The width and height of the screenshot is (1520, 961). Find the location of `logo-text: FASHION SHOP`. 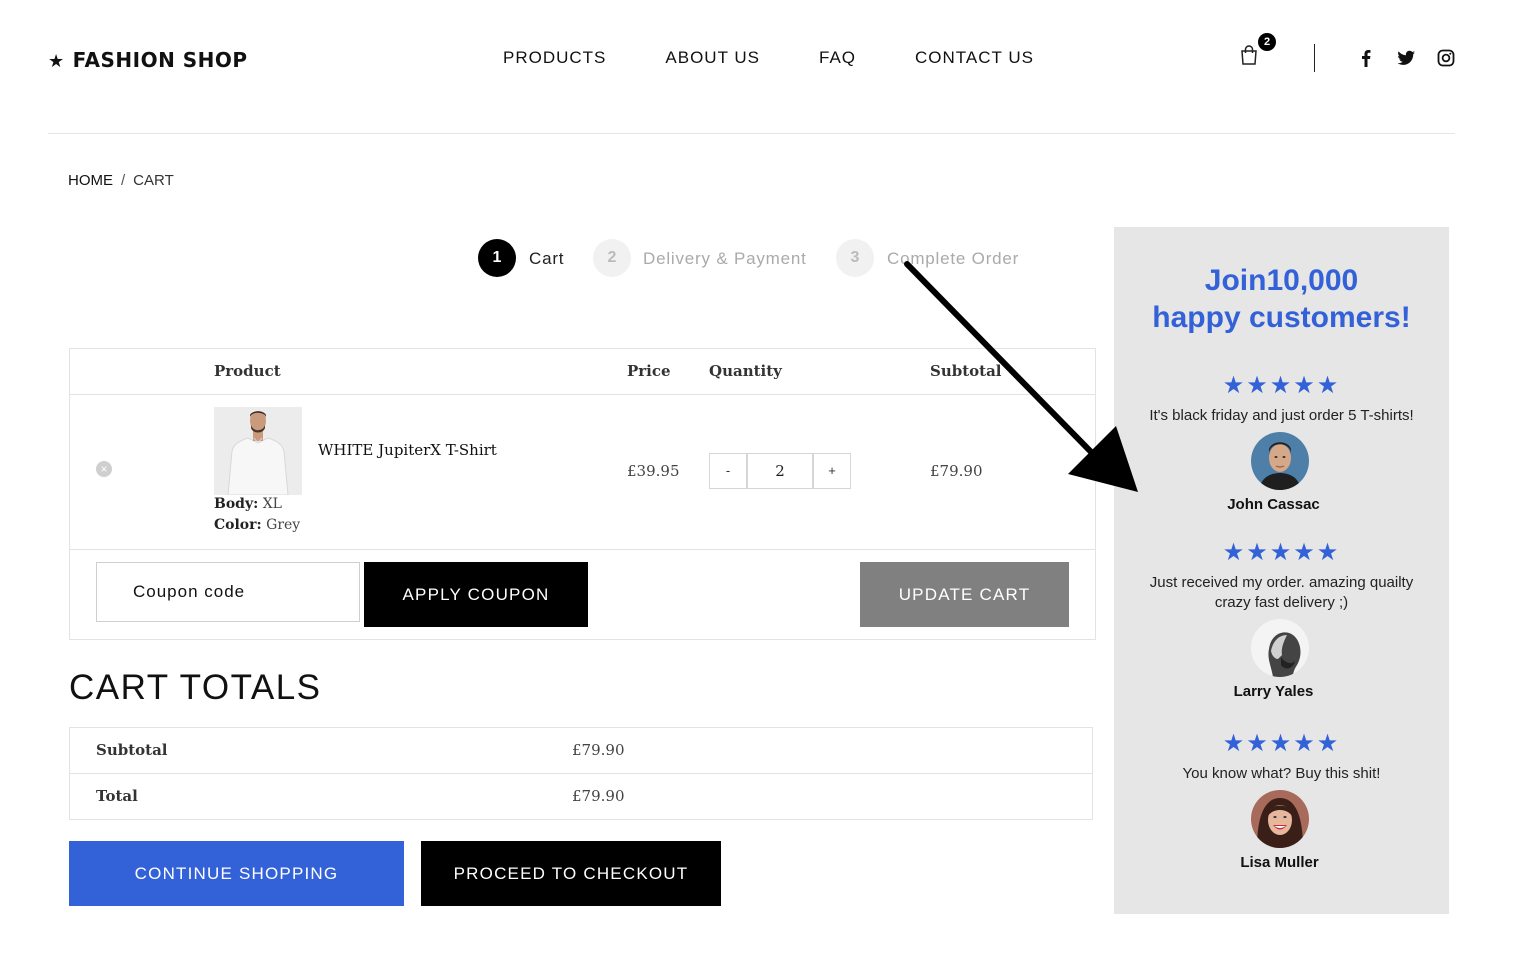

logo-text: FASHION SHOP is located at coordinates (160, 60).